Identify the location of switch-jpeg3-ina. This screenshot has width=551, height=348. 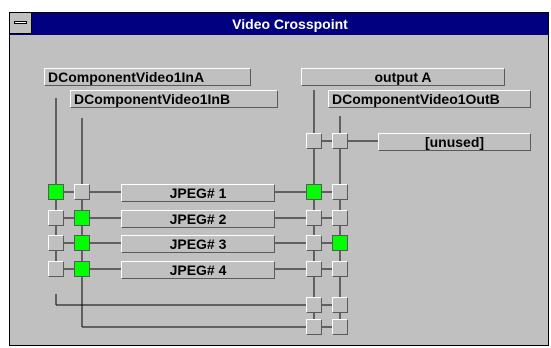
(56, 243).